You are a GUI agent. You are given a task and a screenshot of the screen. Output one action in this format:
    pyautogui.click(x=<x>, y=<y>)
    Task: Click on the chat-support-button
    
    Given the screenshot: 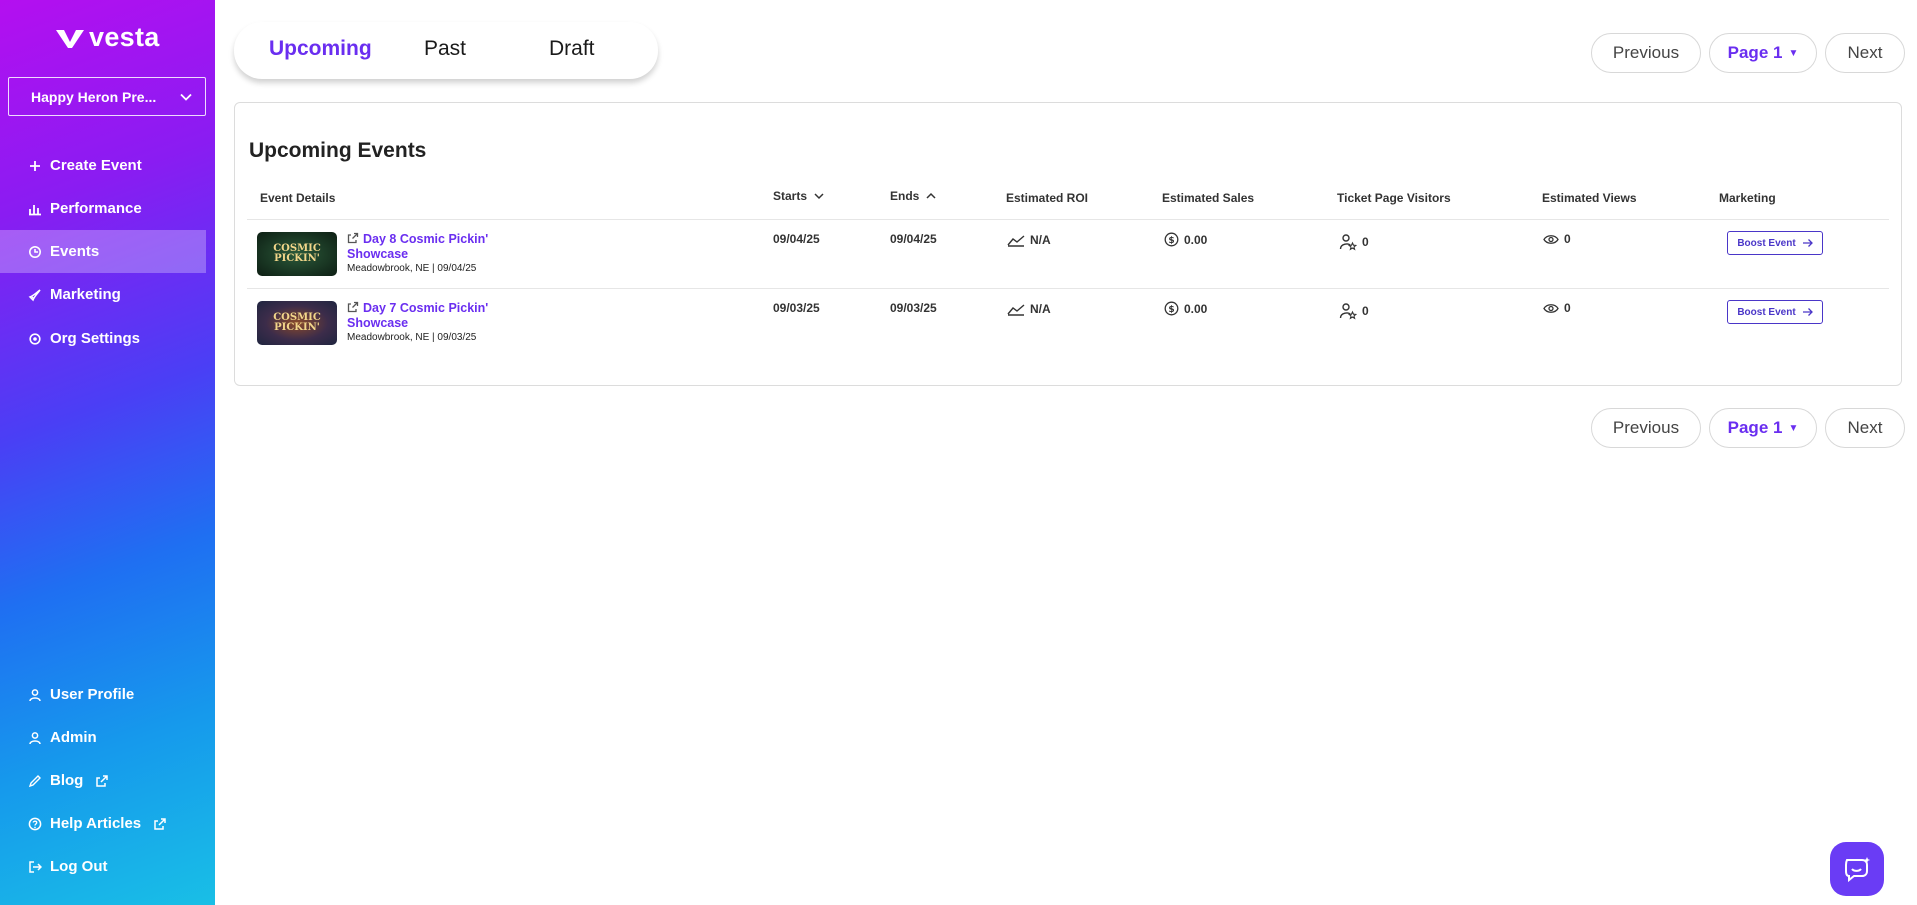 What is the action you would take?
    pyautogui.click(x=1857, y=869)
    